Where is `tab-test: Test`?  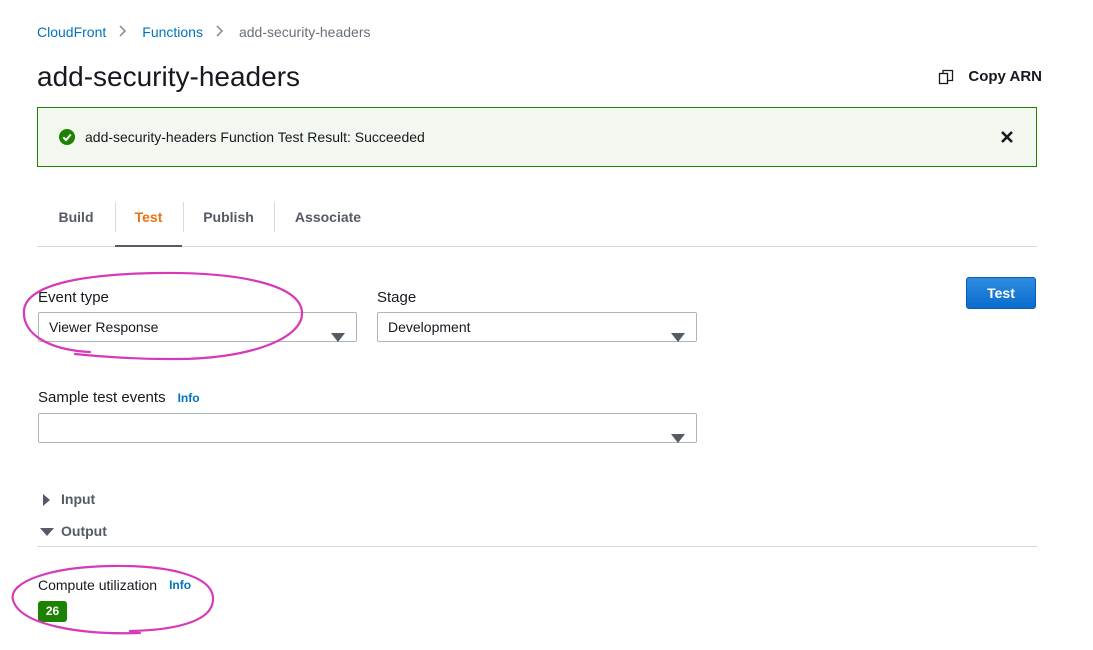 tab-test: Test is located at coordinates (148, 223).